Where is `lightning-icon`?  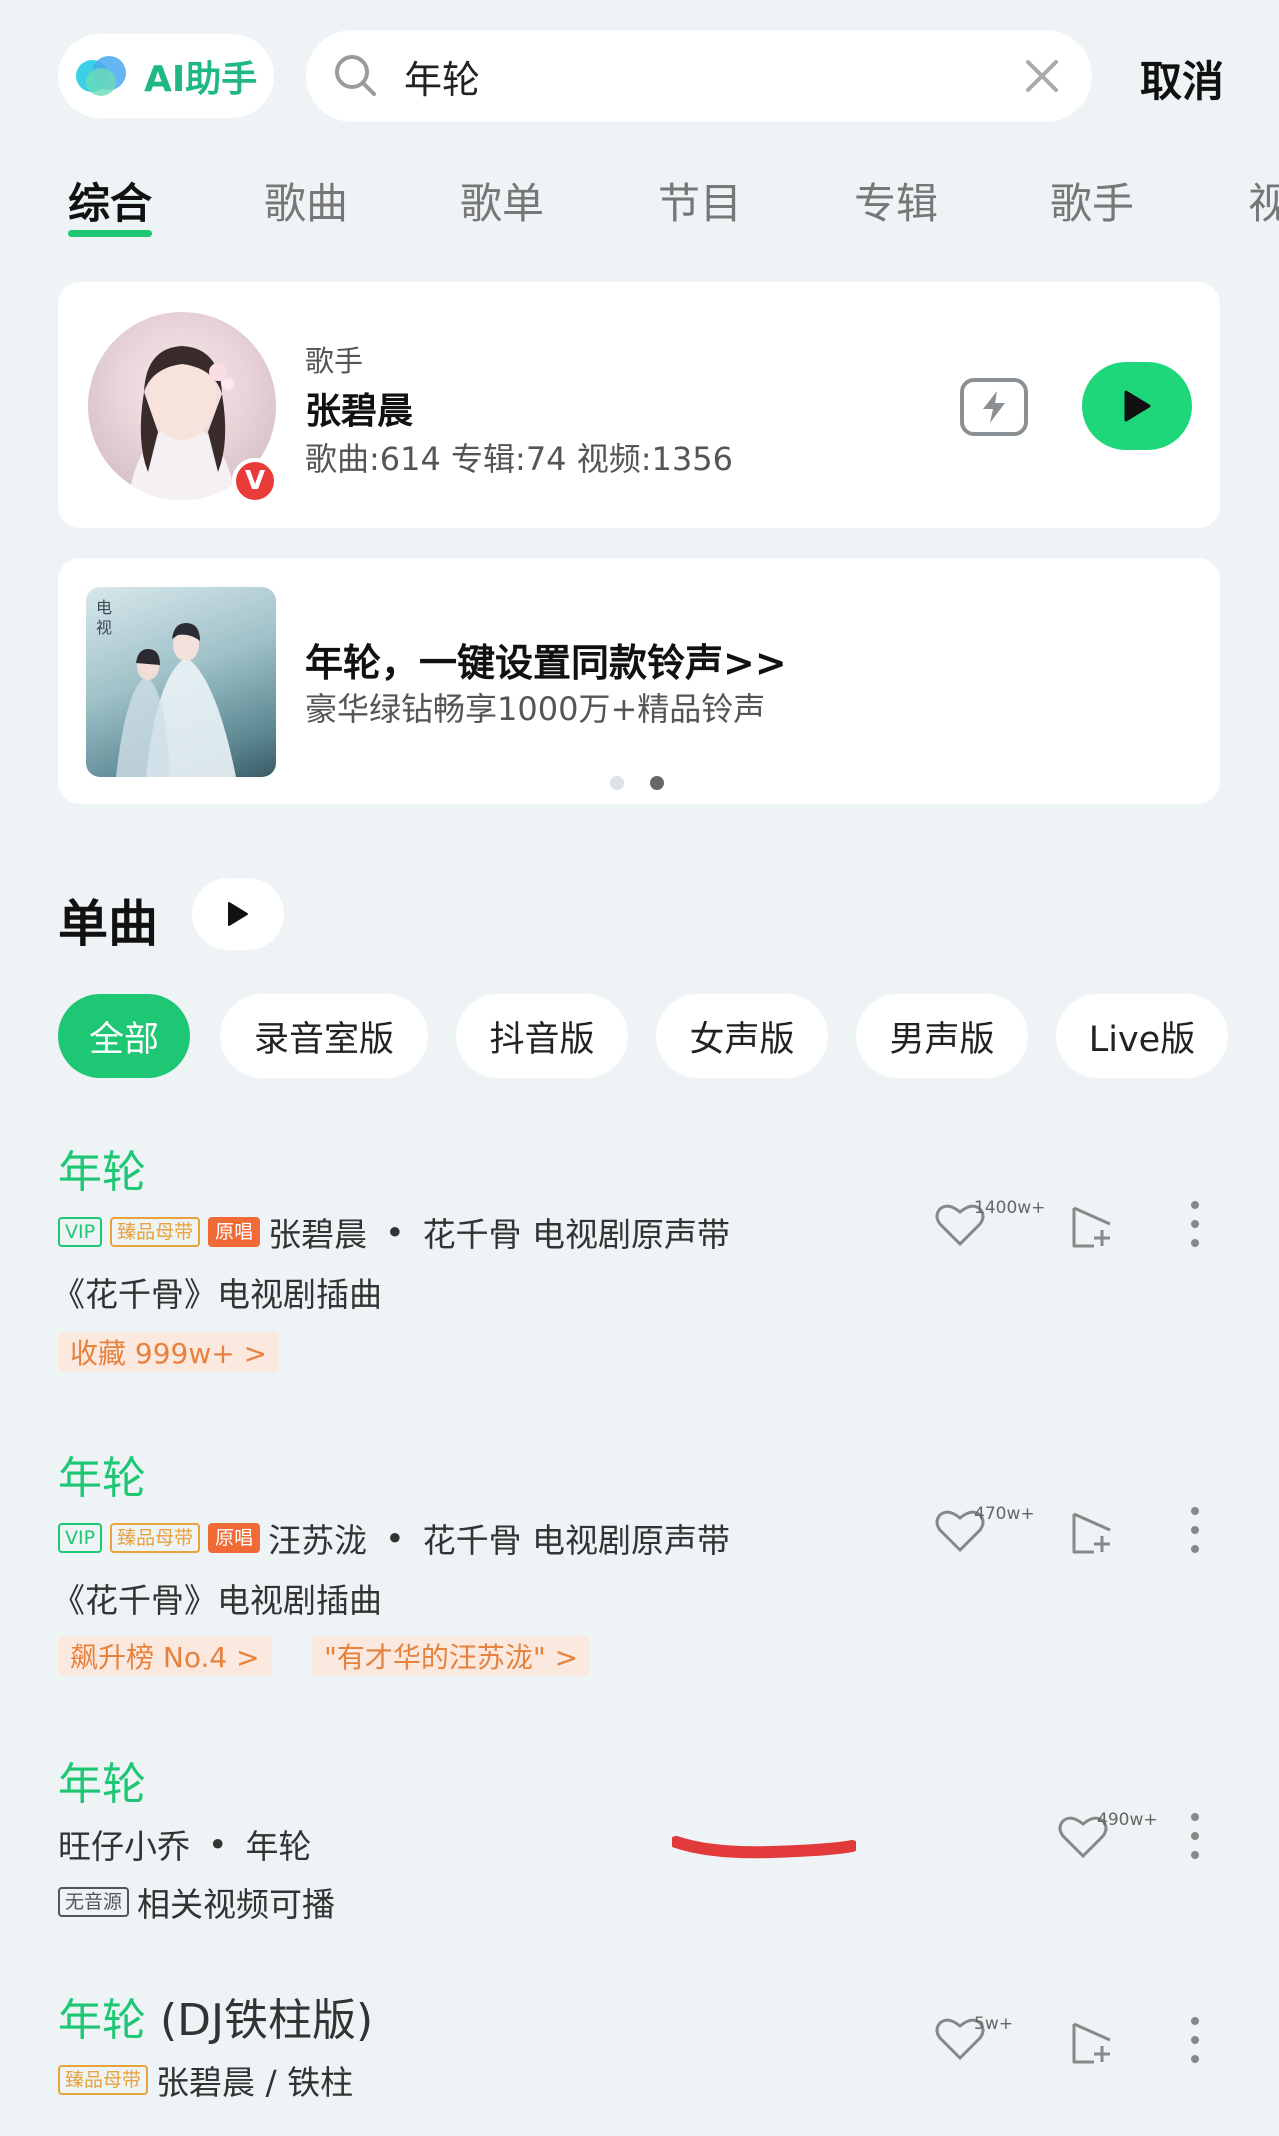
lightning-icon is located at coordinates (994, 407).